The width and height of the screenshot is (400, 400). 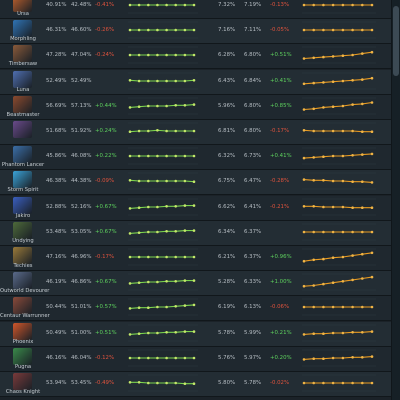 I want to click on hero-cell: Phantom Lancer, so click(x=22, y=157).